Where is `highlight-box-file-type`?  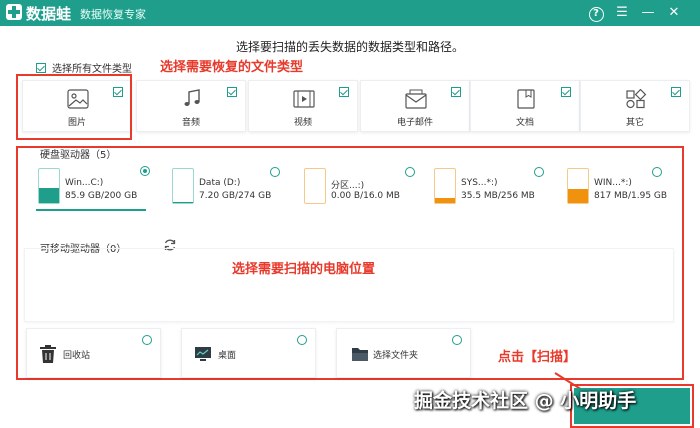
highlight-box-file-type is located at coordinates (74, 107).